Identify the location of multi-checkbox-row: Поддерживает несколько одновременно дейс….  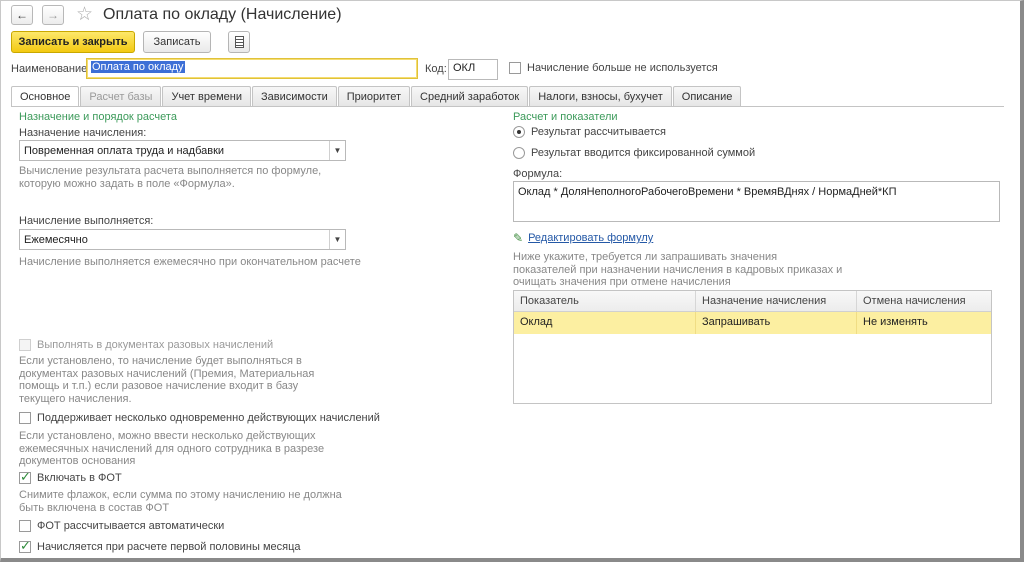
(199, 418).